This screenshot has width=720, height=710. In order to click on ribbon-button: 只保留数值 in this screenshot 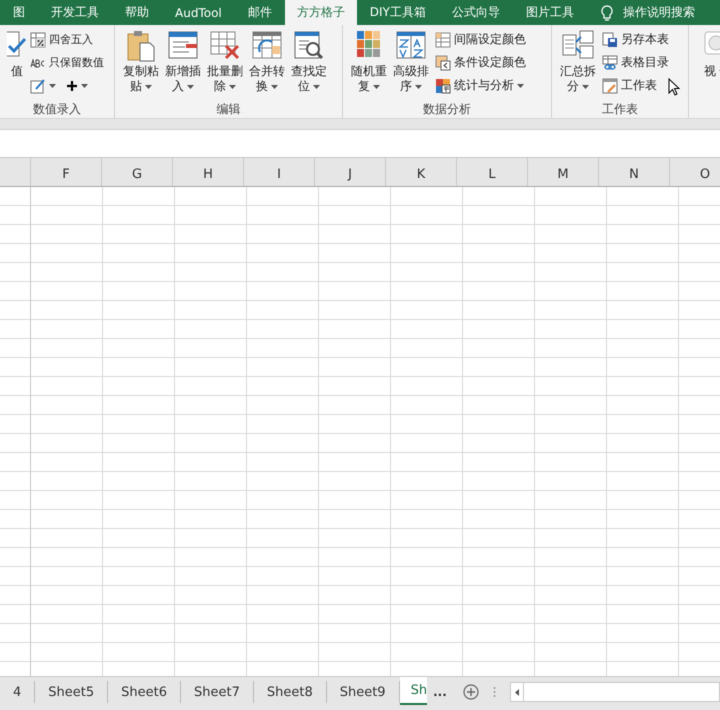, I will do `click(67, 62)`.